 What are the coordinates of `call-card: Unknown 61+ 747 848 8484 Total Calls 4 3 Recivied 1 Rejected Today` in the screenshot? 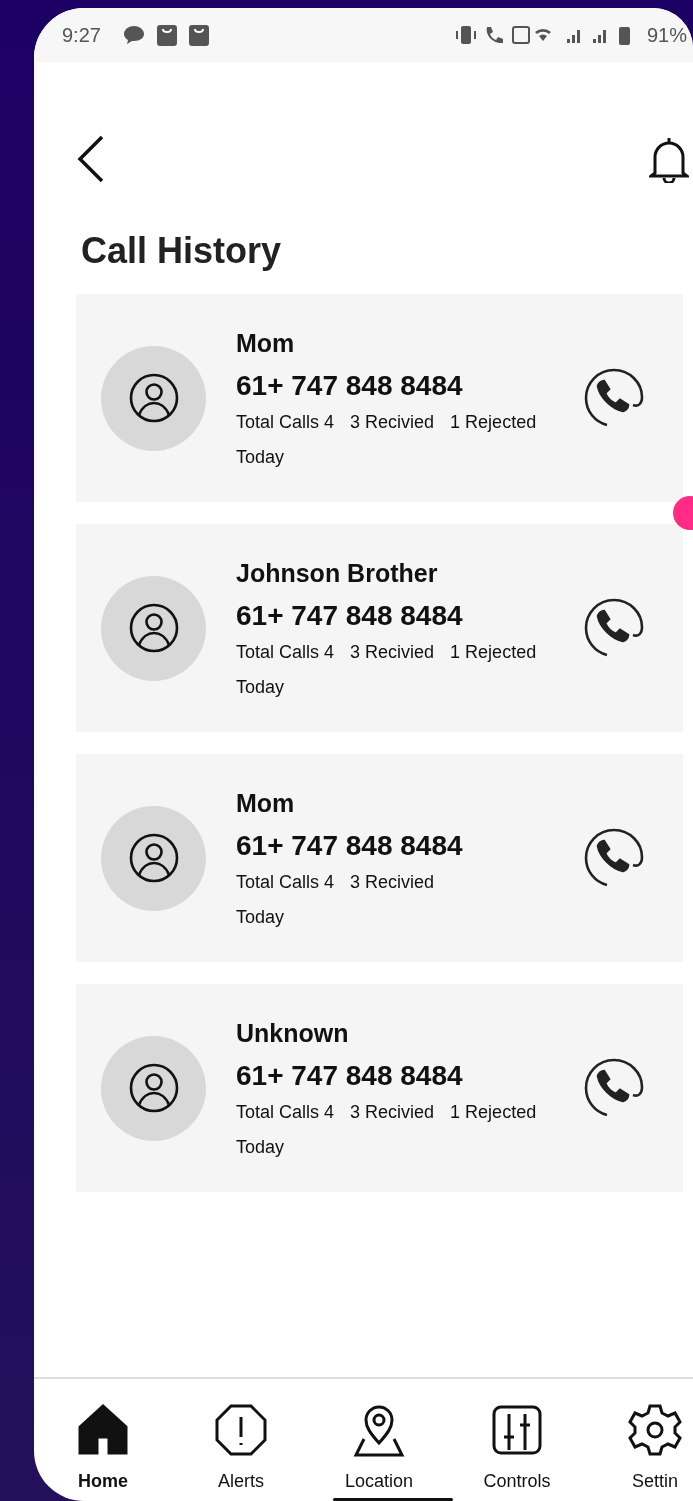 It's located at (379, 1088).